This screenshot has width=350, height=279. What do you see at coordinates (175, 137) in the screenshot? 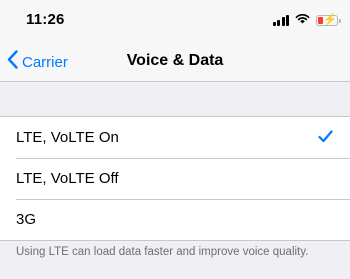
I see `option-lte-volte-on: LTE, VoLTE On` at bounding box center [175, 137].